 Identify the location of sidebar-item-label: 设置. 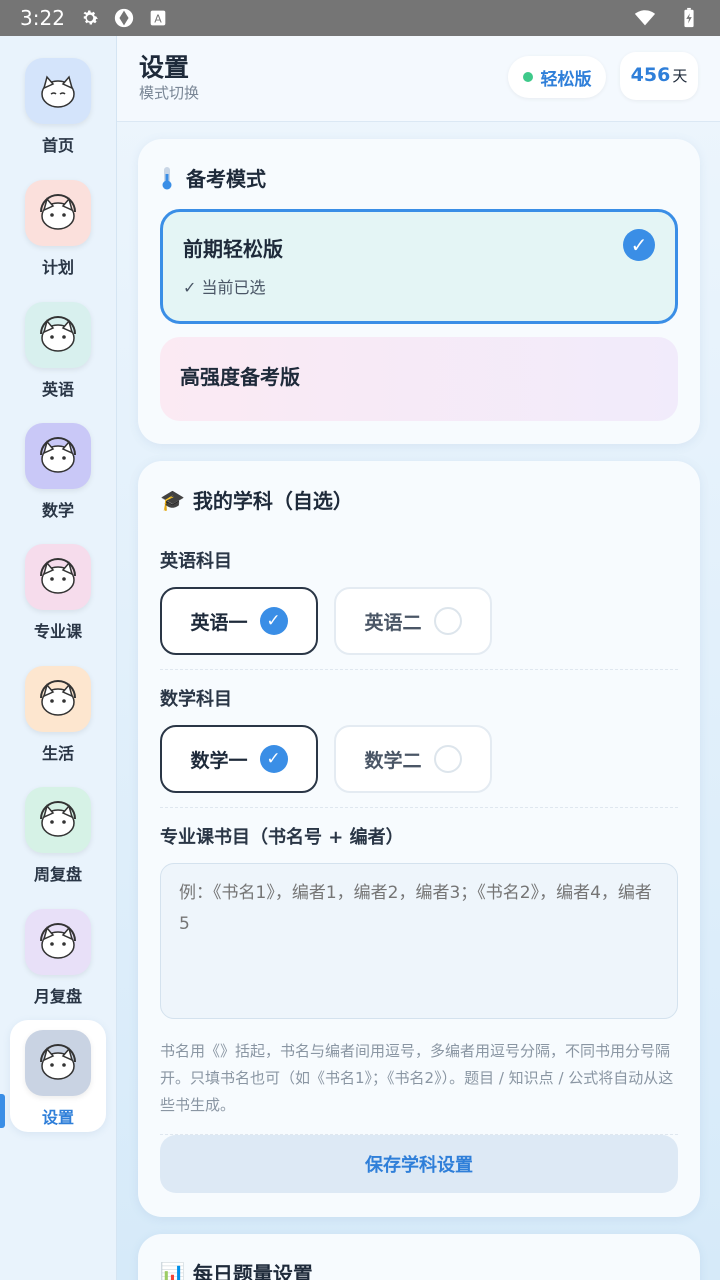
(57, 1117).